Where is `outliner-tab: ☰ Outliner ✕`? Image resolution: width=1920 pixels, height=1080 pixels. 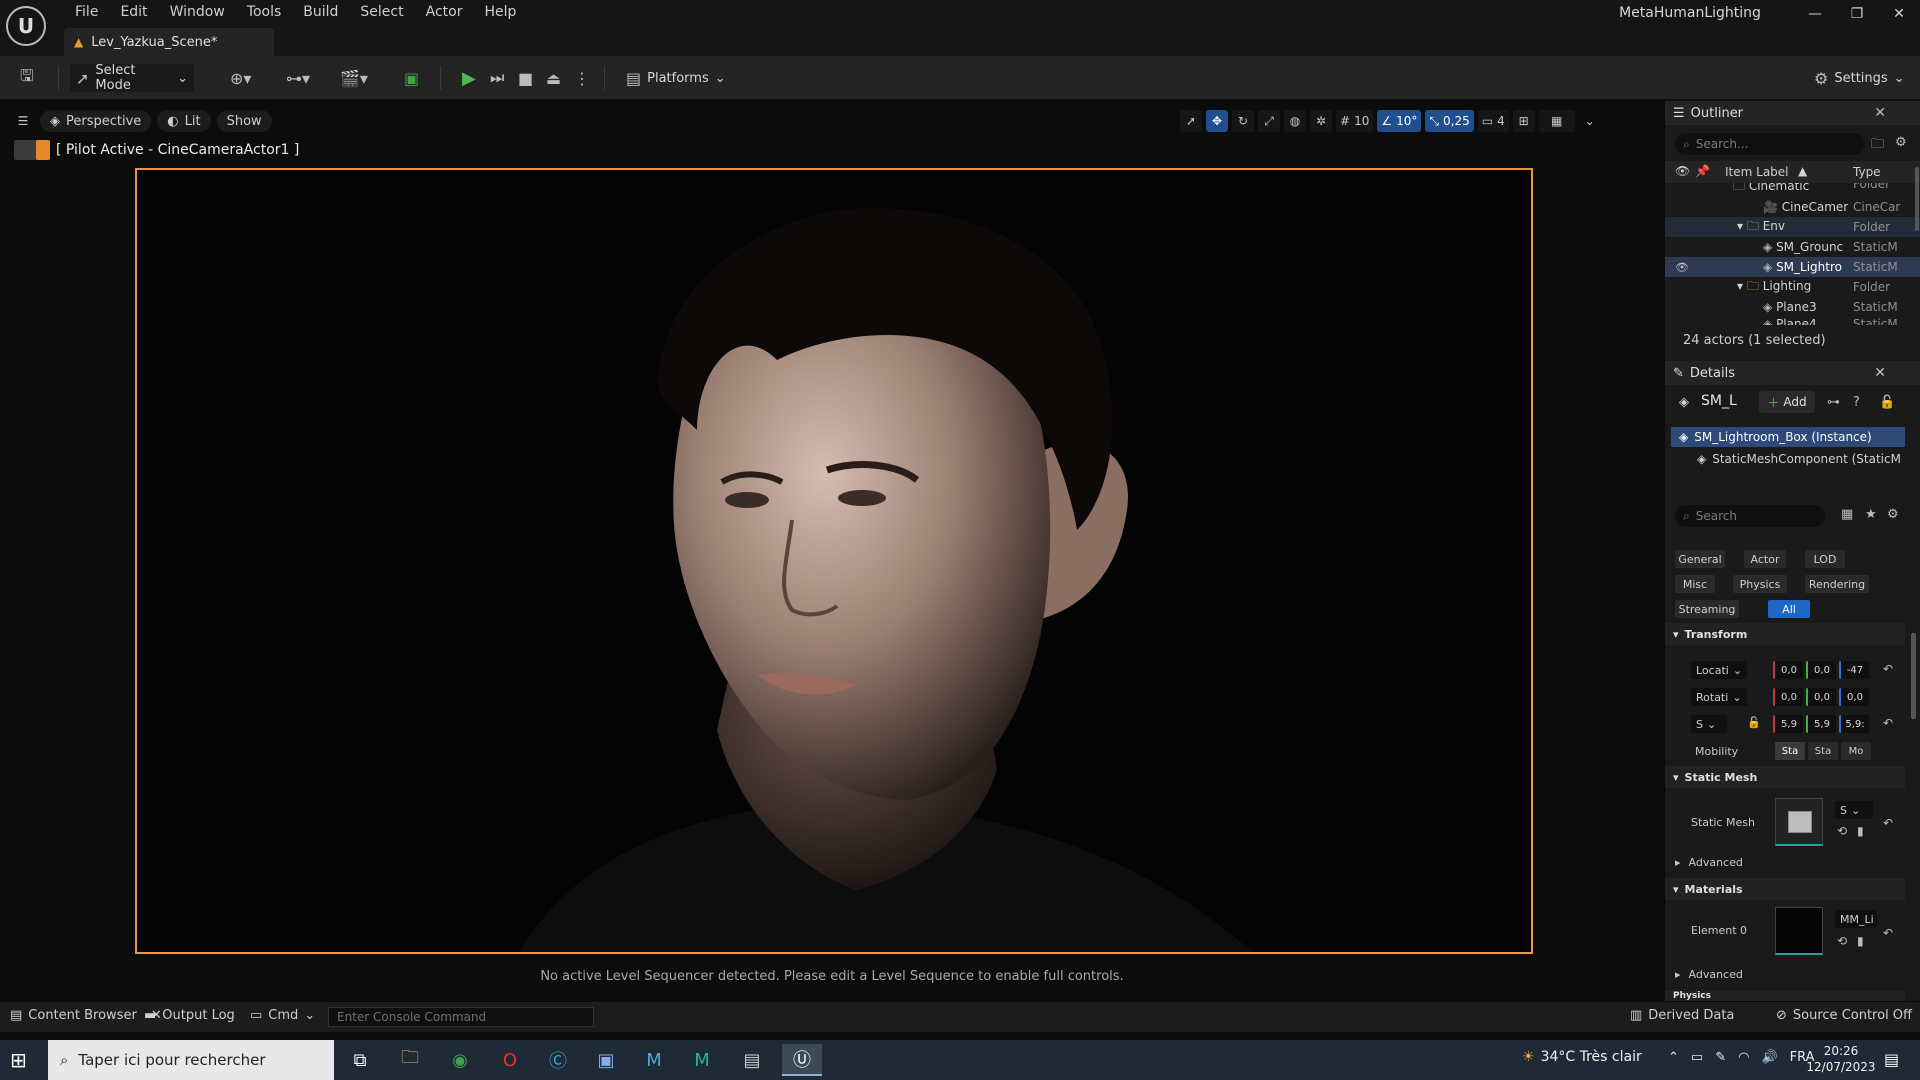 outliner-tab: ☰ Outliner ✕ is located at coordinates (1792, 113).